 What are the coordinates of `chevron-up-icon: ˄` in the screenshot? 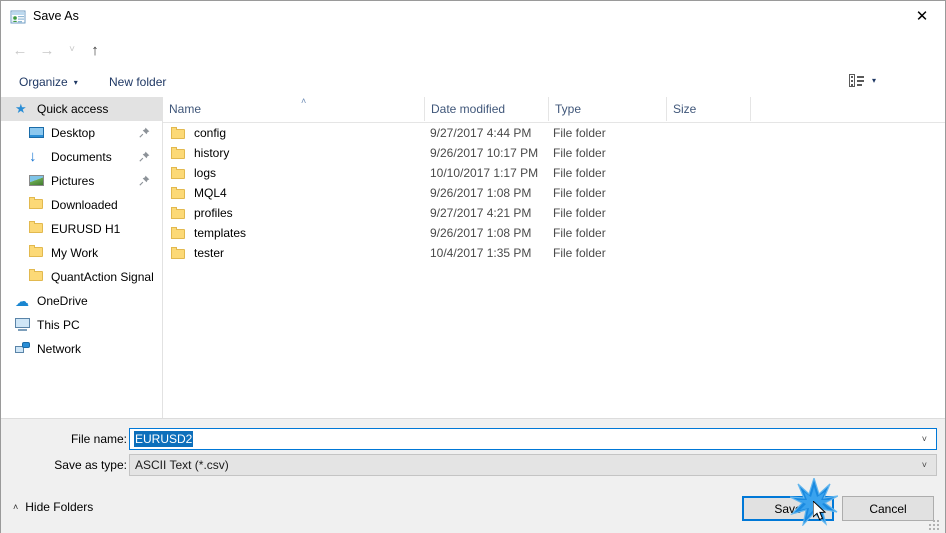 It's located at (16, 507).